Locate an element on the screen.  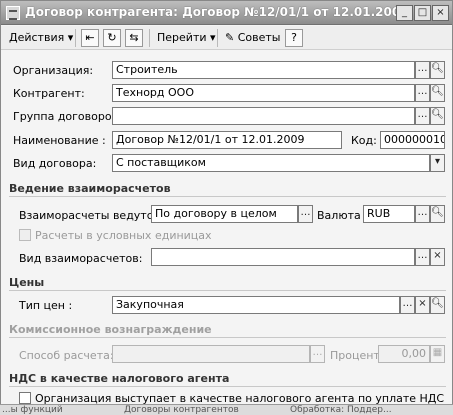
group-search-icon: 🔍︎ is located at coordinates (437, 116).